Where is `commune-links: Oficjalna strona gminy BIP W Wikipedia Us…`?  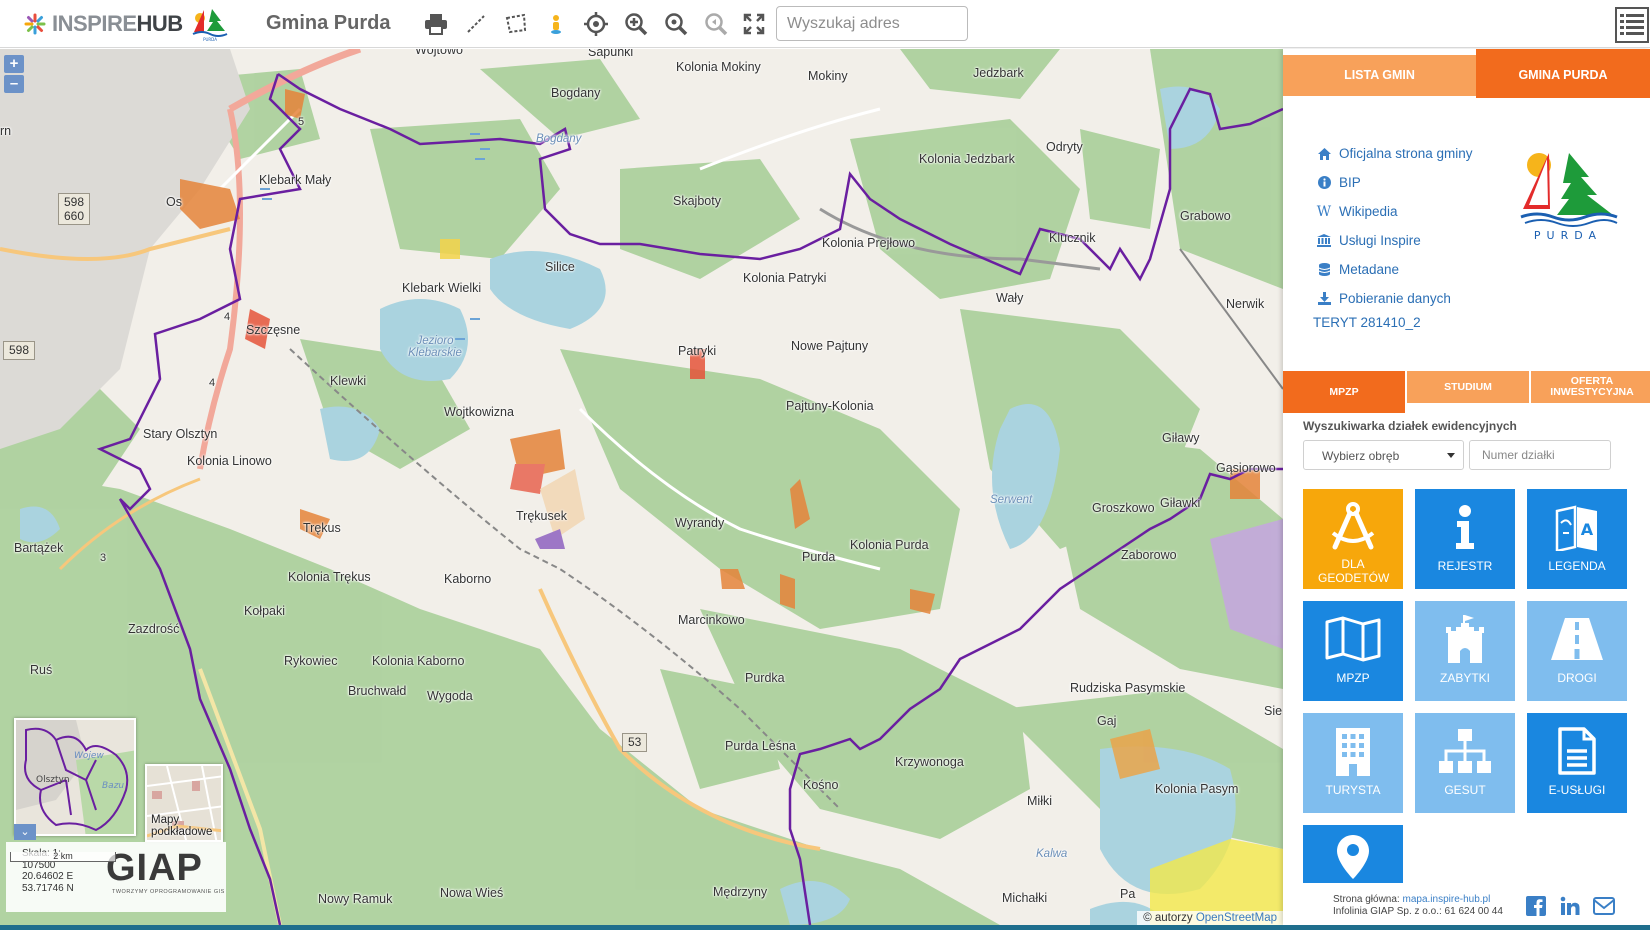 commune-links: Oficjalna strona gminy BIP W Wikipedia Us… is located at coordinates (1393, 234).